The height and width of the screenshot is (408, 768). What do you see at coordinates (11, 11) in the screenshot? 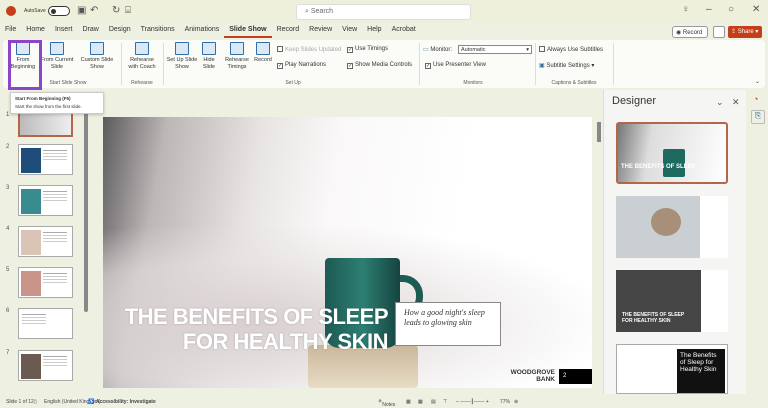
I see `powerpoint-logo-icon` at bounding box center [11, 11].